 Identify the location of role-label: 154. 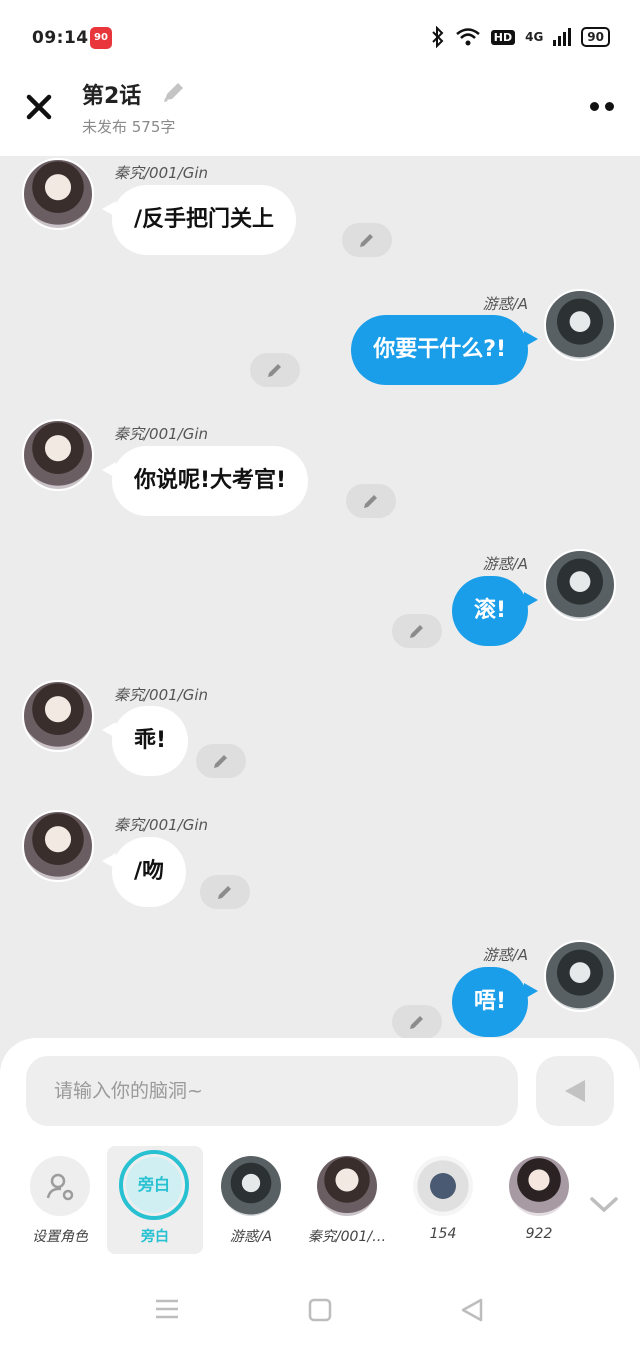
(443, 1234).